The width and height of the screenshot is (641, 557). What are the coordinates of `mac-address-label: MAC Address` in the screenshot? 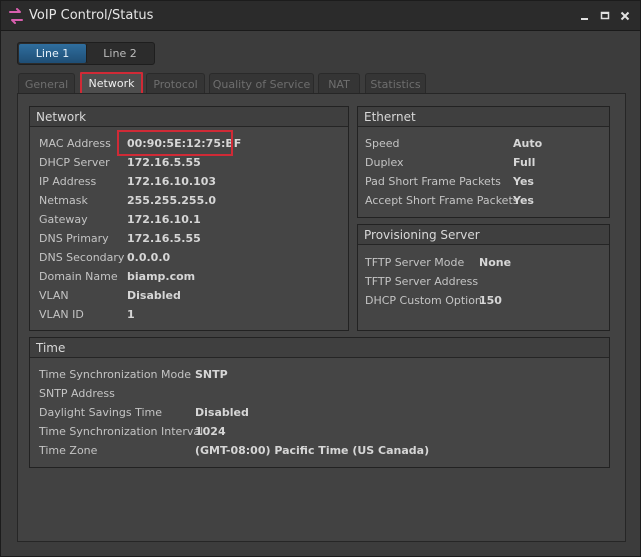 It's located at (75, 143).